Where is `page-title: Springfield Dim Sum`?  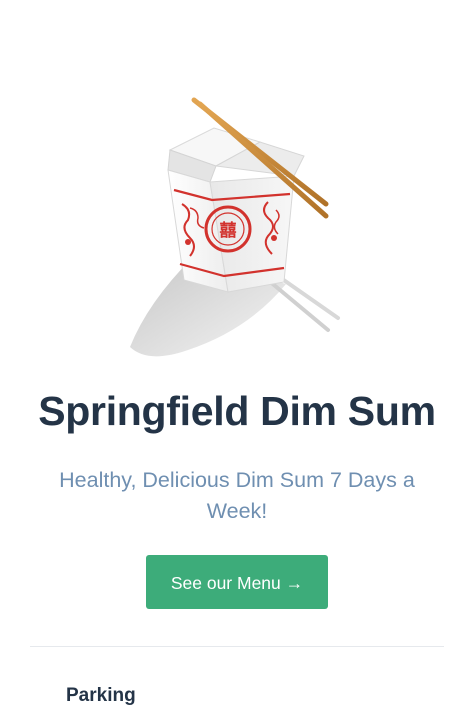 page-title: Springfield Dim Sum is located at coordinates (237, 411).